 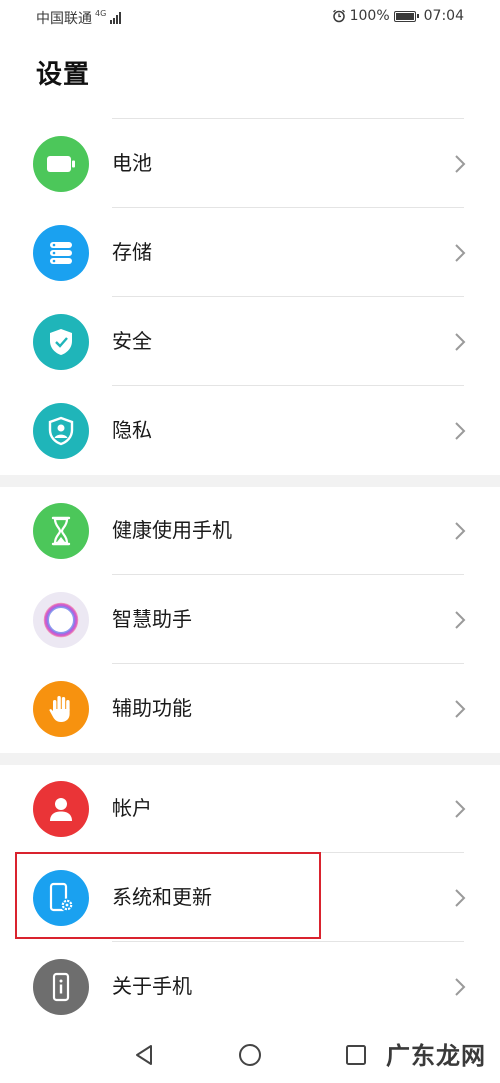 I want to click on highlight-box, so click(x=168, y=895).